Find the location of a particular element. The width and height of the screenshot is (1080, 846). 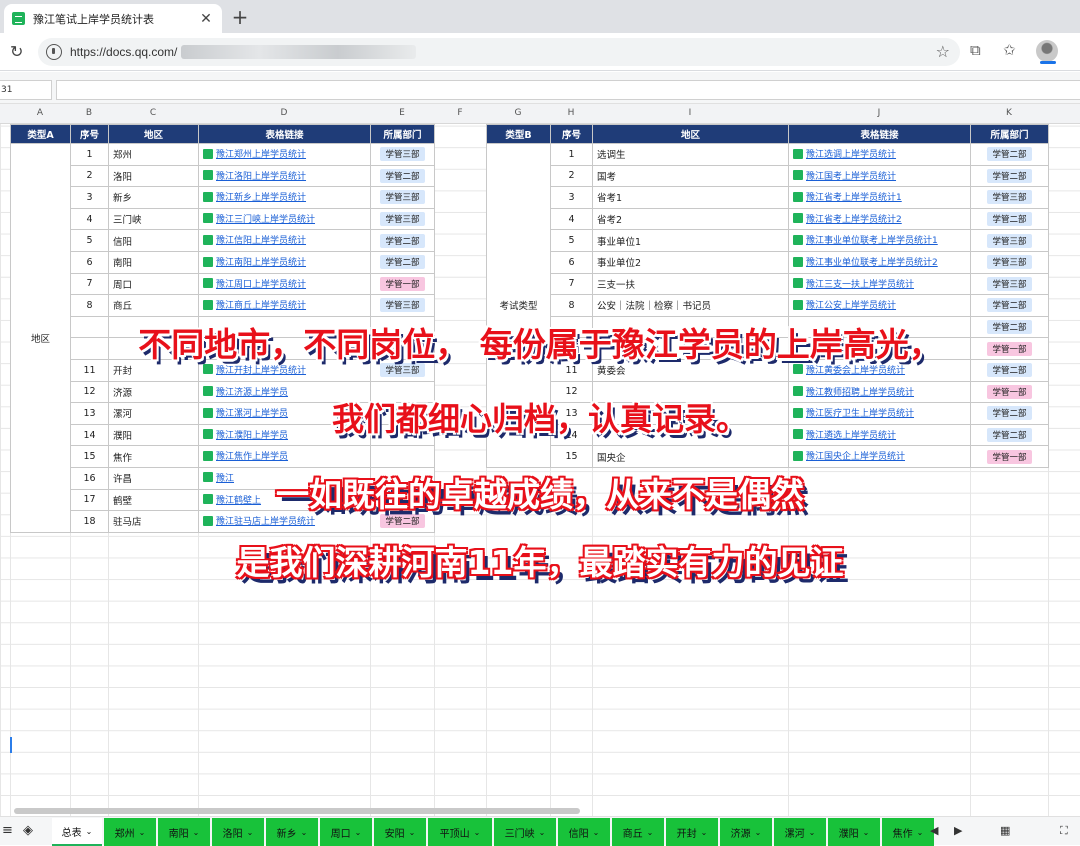

sheet-link: 豫江公安上岸学员统计 is located at coordinates (844, 304).